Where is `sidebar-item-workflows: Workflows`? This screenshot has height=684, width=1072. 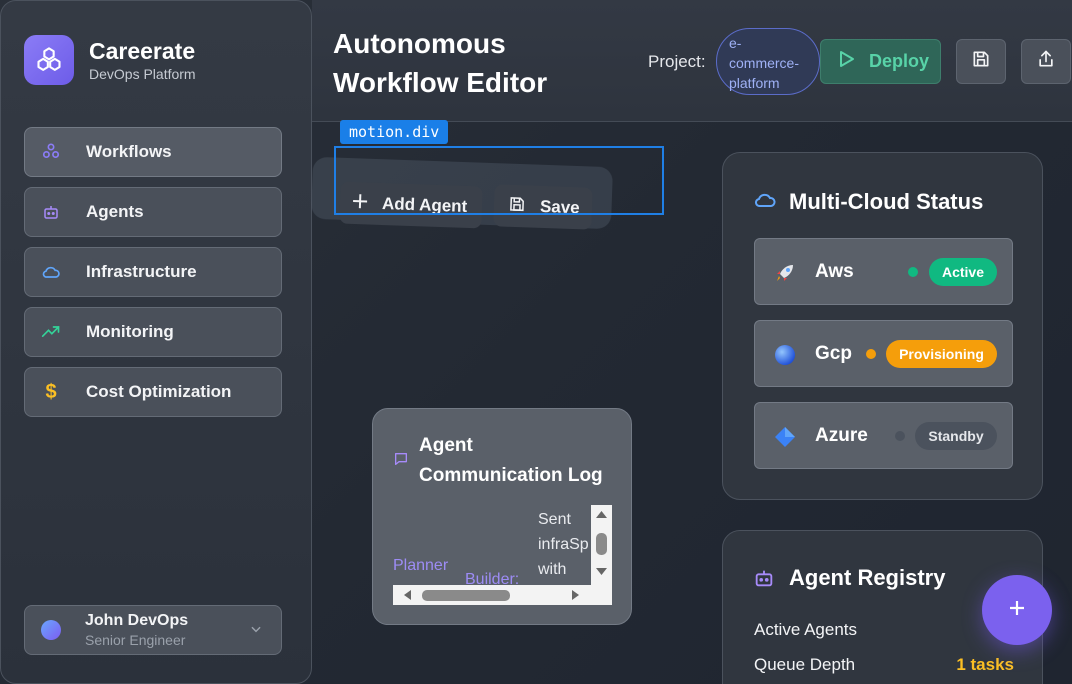
sidebar-item-workflows: Workflows is located at coordinates (153, 152).